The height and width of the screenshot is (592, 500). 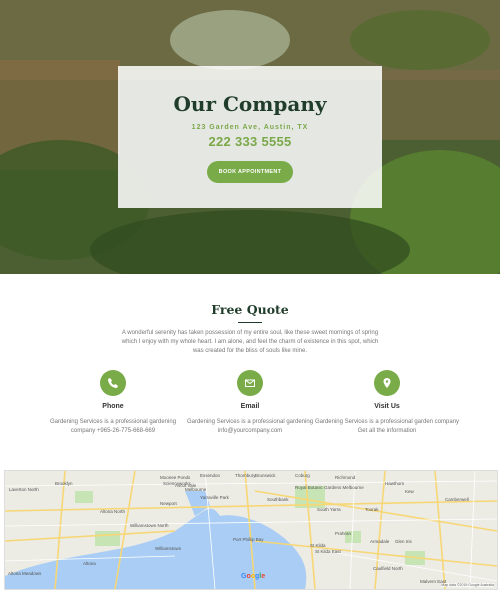 I want to click on map-label: St Kilda, so click(x=318, y=545).